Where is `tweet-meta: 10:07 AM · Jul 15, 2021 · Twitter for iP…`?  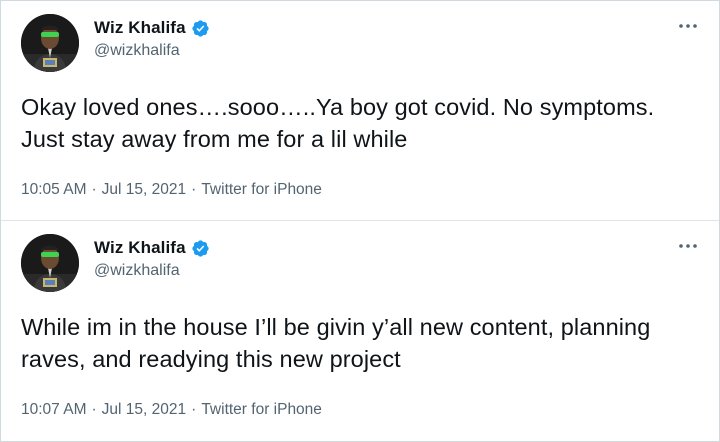
tweet-meta: 10:07 AM · Jul 15, 2021 · Twitter for iP… is located at coordinates (171, 410).